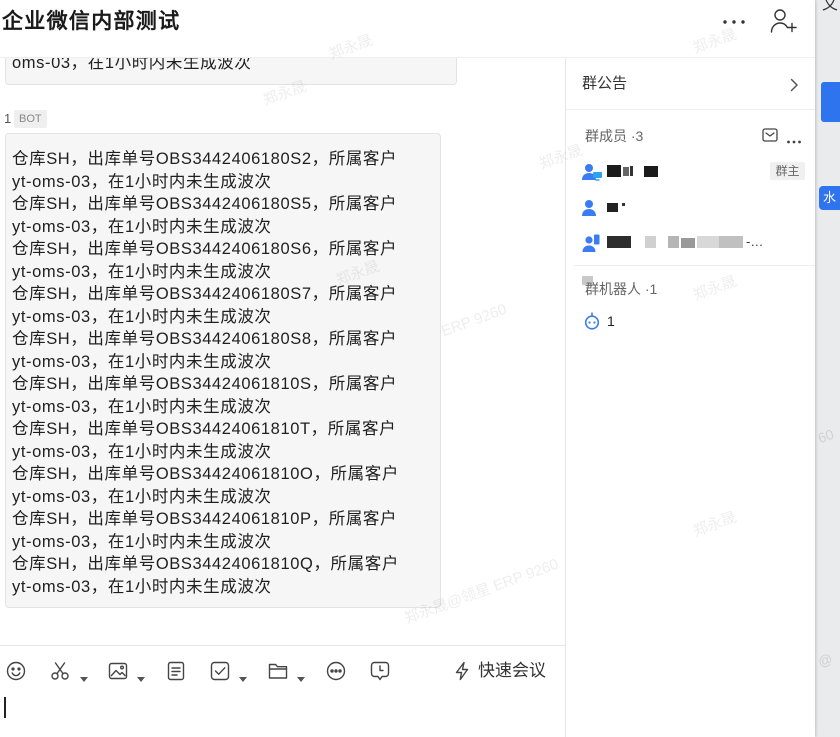  I want to click on document-icon, so click(176, 671).